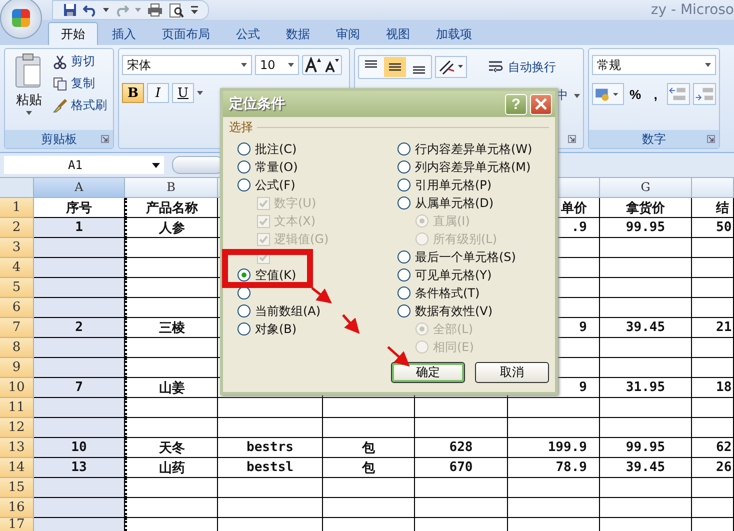 The image size is (734, 531). I want to click on ribbon-tab: 公式, so click(248, 34).